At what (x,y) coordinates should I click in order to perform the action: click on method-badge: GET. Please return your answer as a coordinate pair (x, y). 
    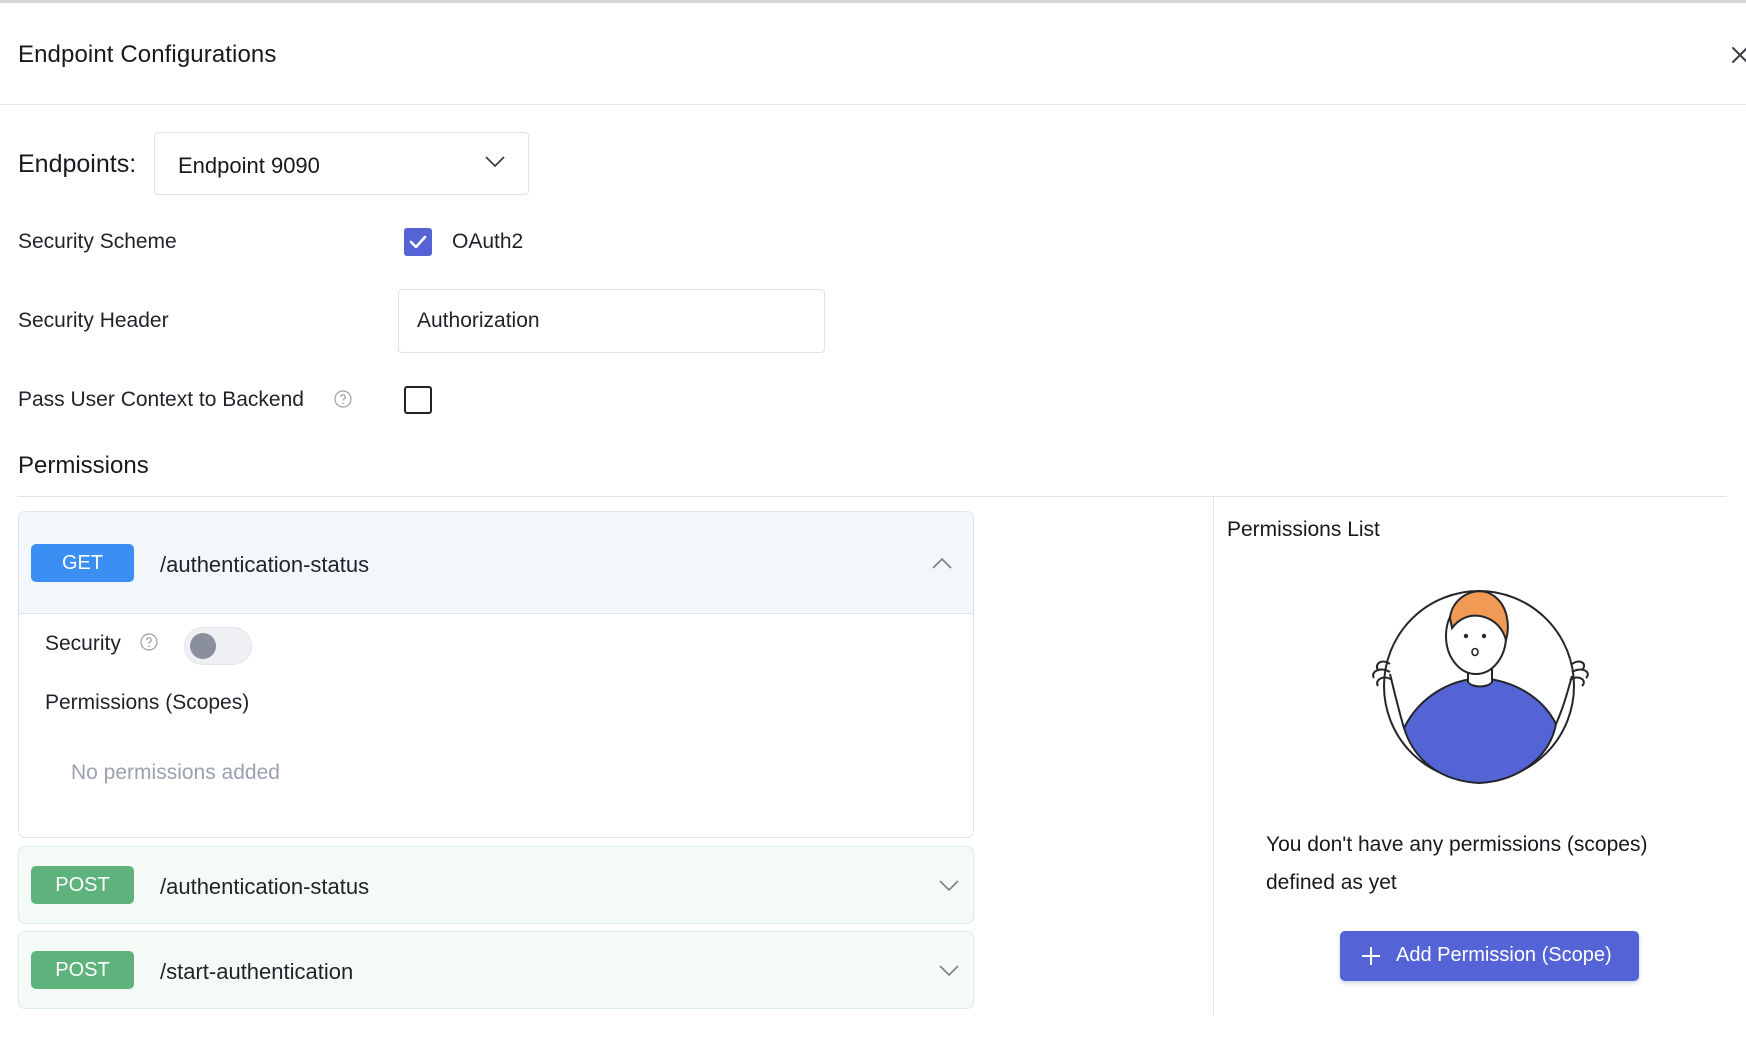
    Looking at the image, I should click on (82, 563).